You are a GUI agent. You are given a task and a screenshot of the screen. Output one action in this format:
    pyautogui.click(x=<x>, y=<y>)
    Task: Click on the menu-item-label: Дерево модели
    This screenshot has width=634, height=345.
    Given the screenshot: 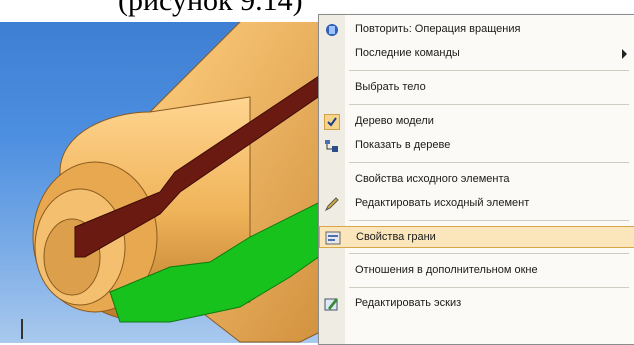 What is the action you would take?
    pyautogui.click(x=394, y=121)
    